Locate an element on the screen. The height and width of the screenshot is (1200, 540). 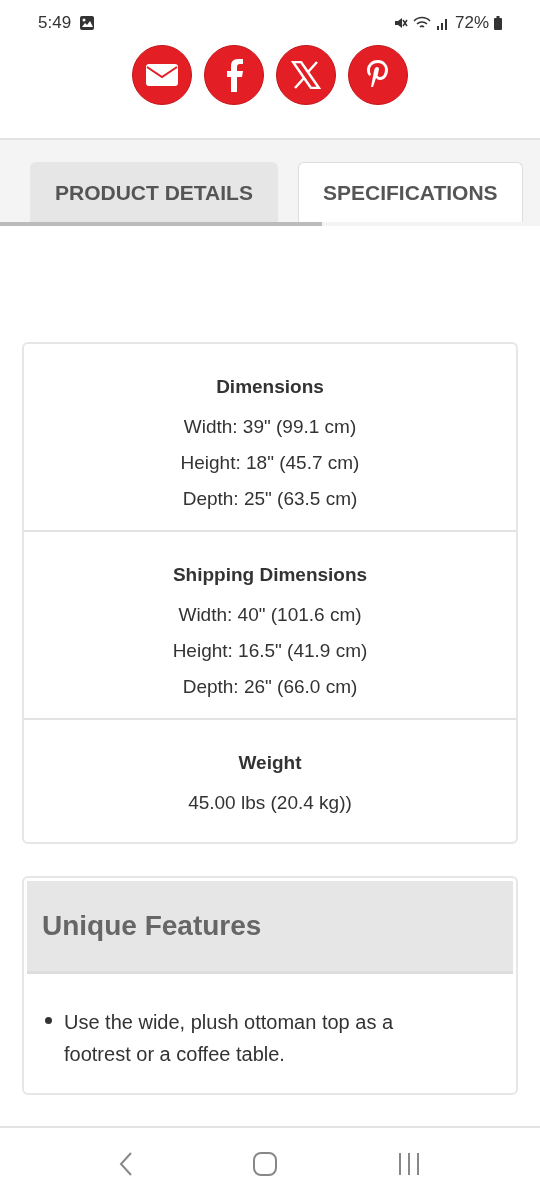
spec-line: Height: 16.5" (41.9 cm) is located at coordinates (270, 651).